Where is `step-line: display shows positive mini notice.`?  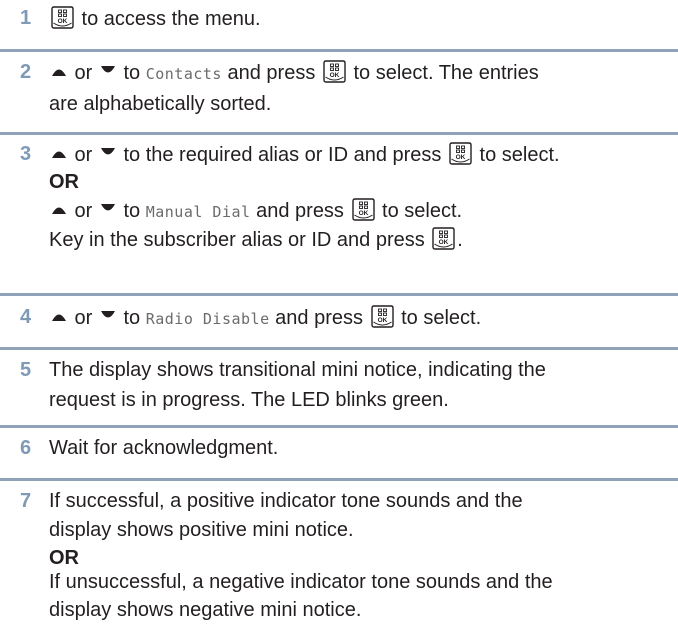 step-line: display shows positive mini notice. is located at coordinates (201, 530).